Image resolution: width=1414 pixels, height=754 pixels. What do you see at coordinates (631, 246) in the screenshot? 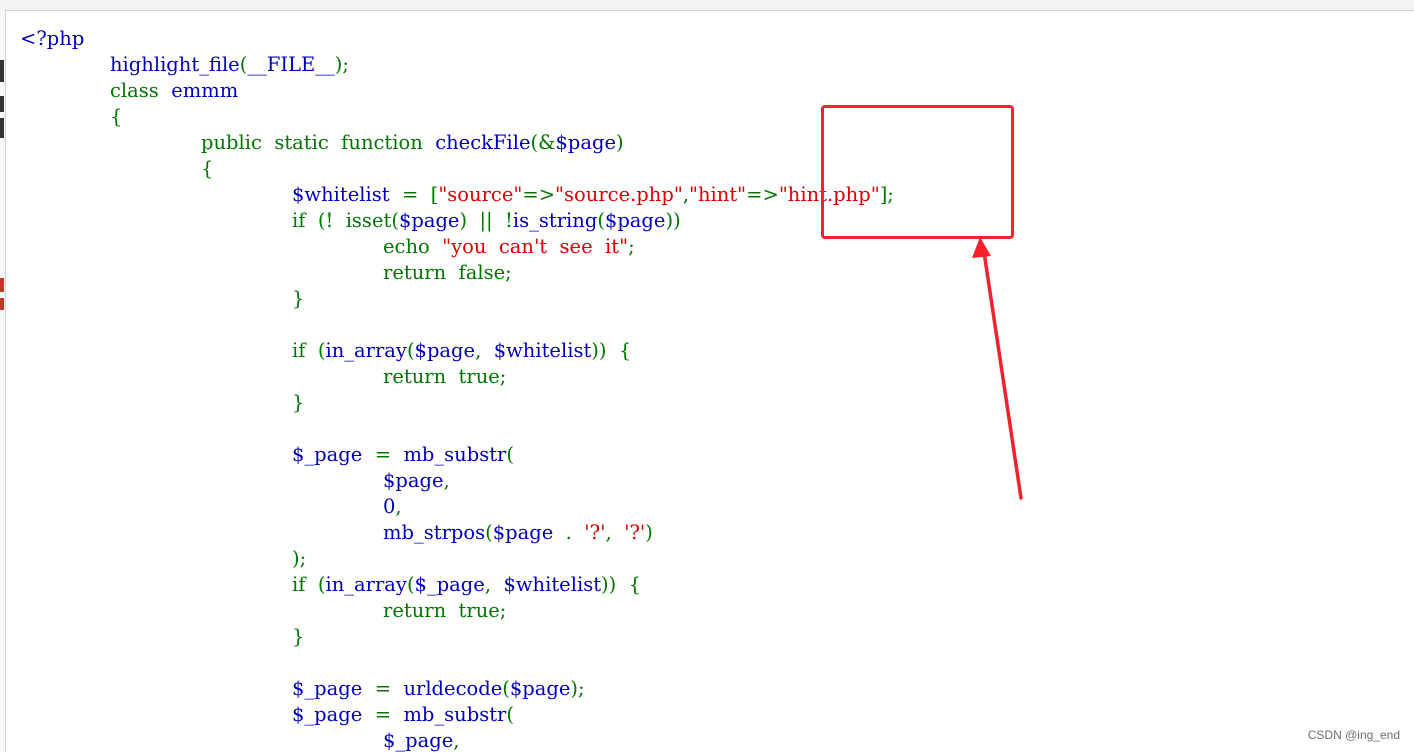
I see `code-token: ;` at bounding box center [631, 246].